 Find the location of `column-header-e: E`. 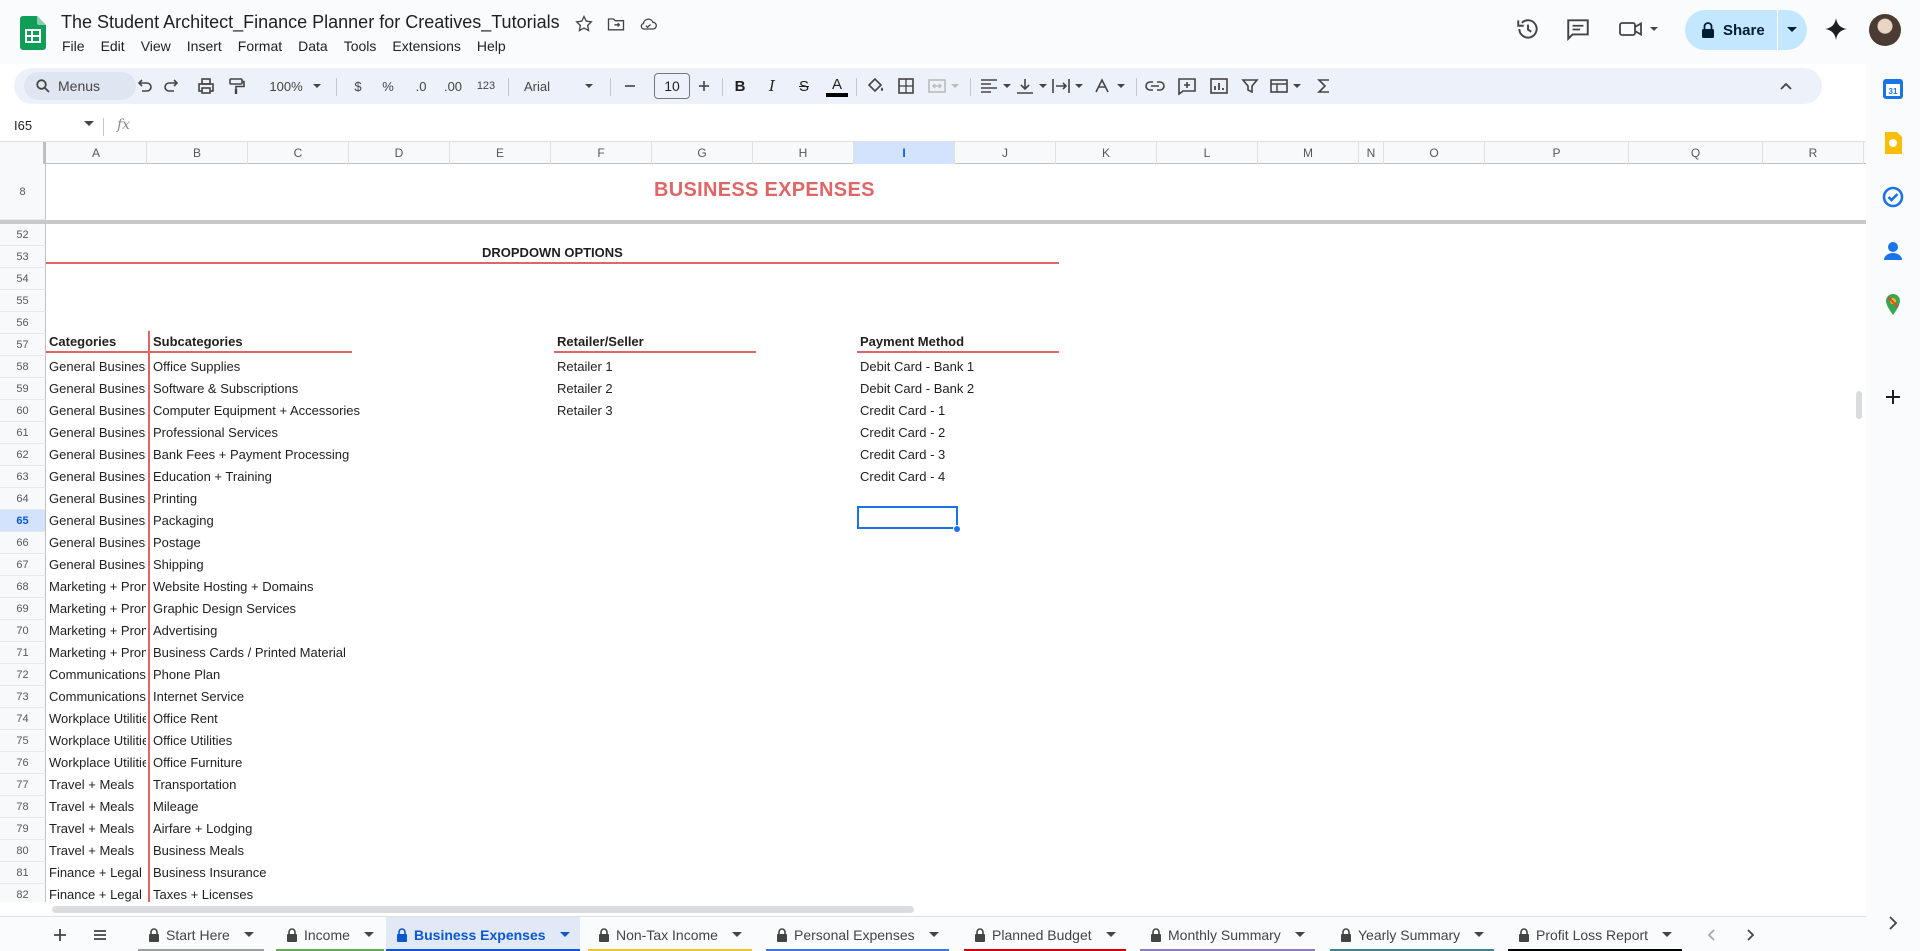

column-header-e: E is located at coordinates (500, 153).